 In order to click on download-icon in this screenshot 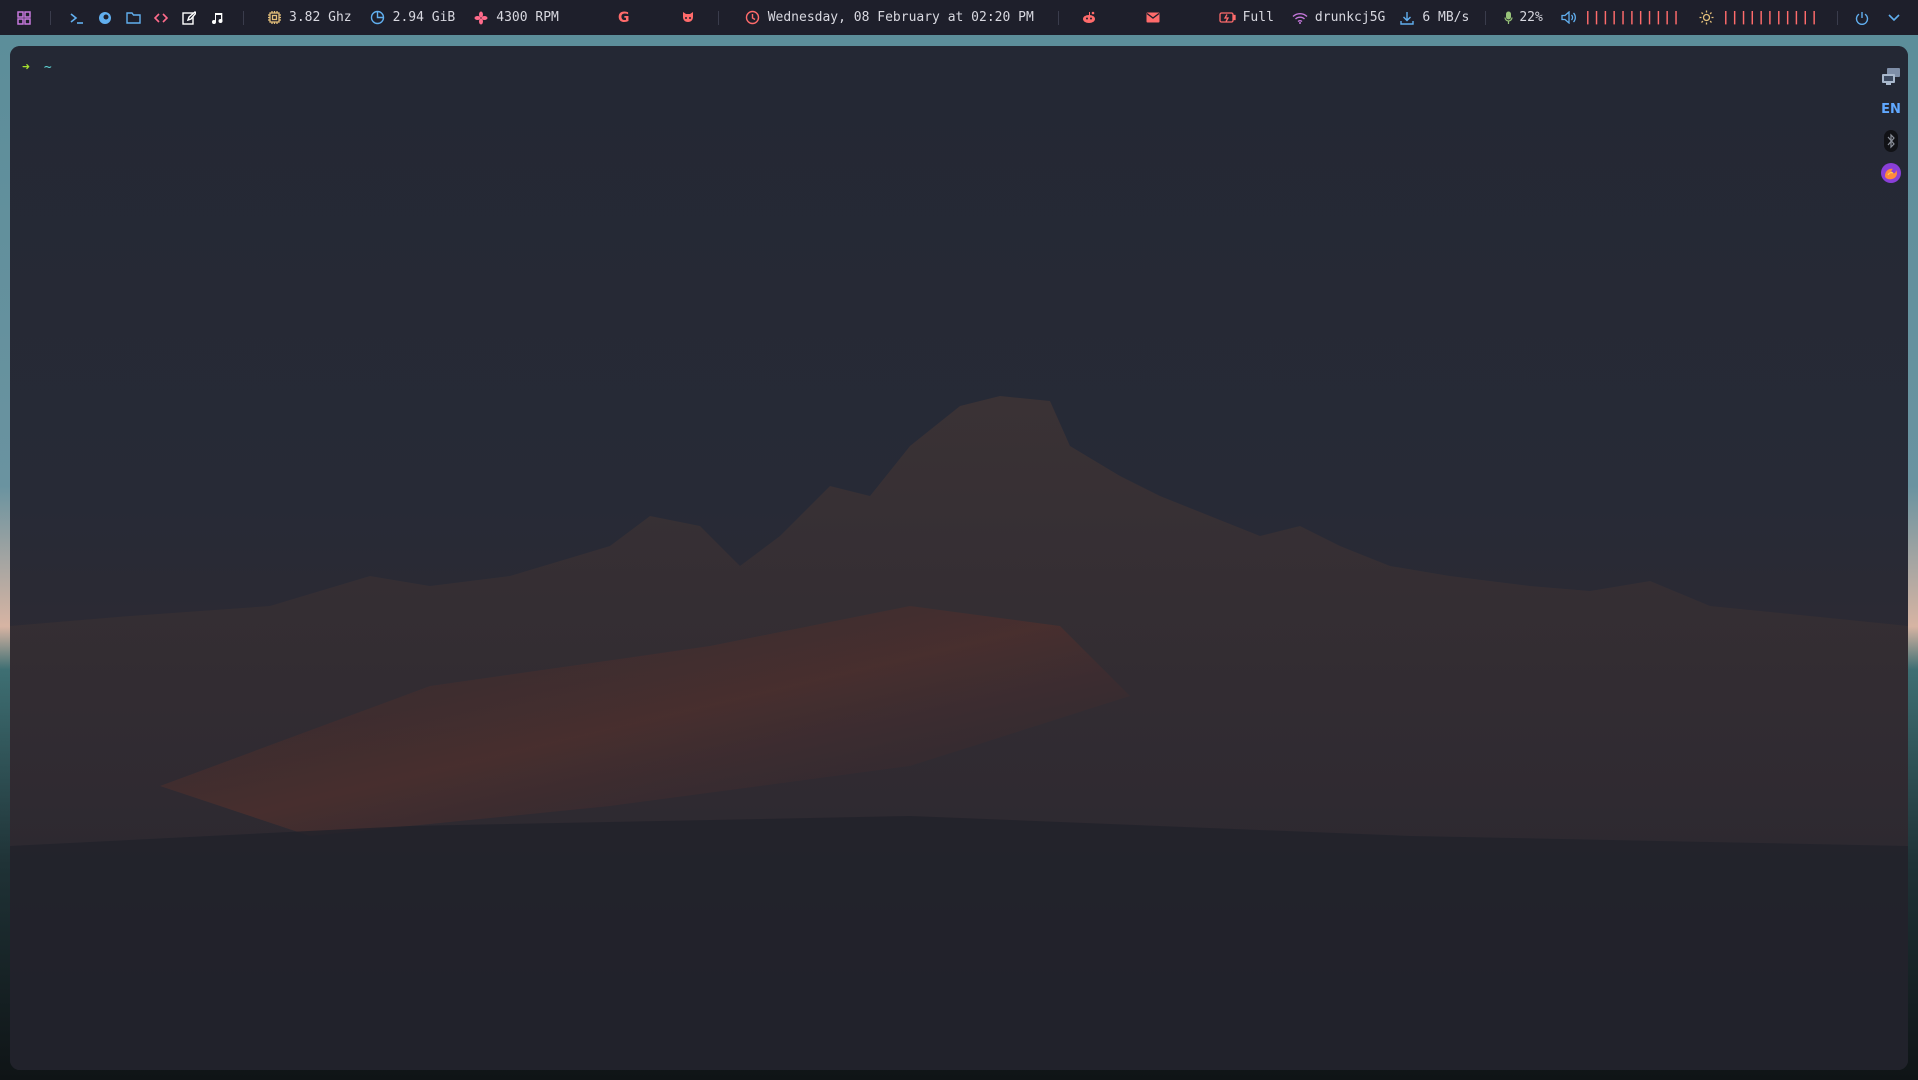, I will do `click(1407, 18)`.